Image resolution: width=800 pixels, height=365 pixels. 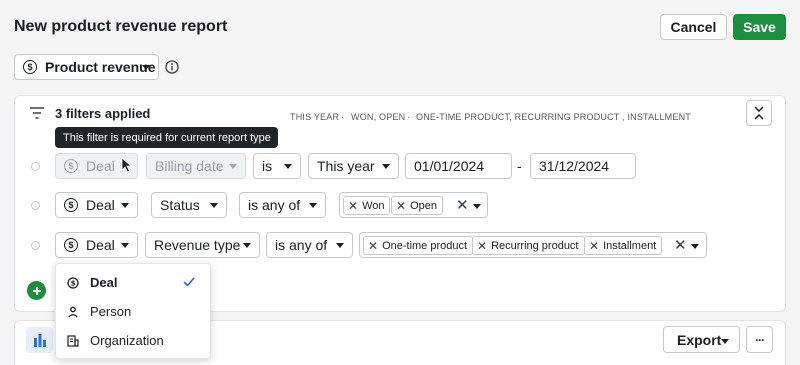 I want to click on value-chip: ✕ Won, so click(x=367, y=205).